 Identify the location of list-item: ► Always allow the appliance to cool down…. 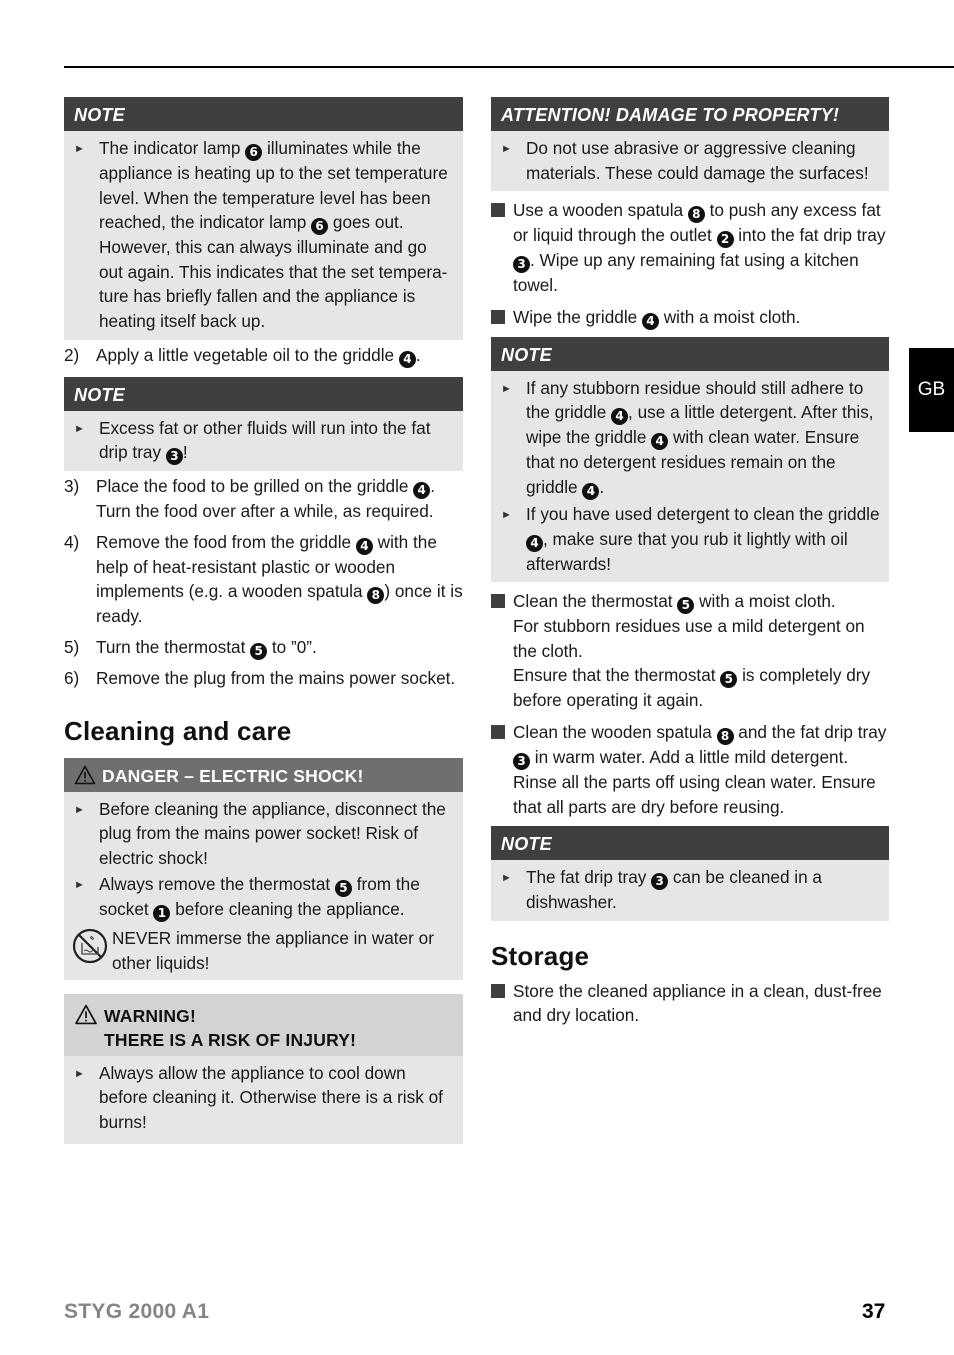
(264, 1098).